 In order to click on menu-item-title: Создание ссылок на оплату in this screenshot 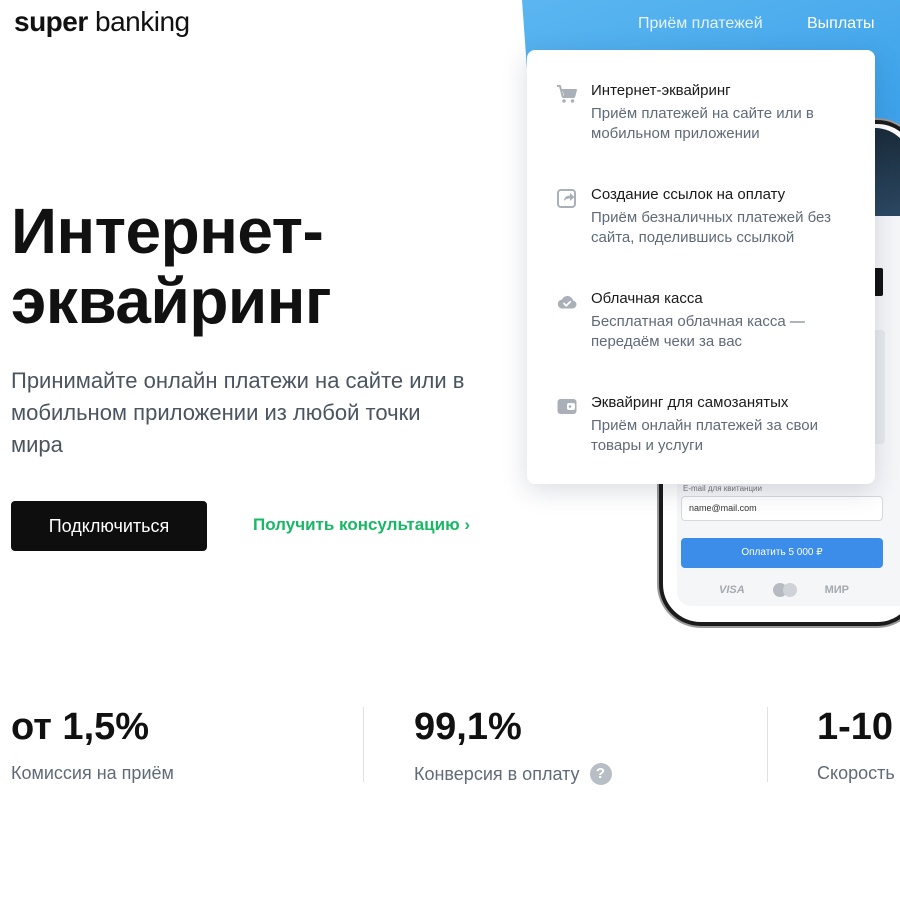, I will do `click(688, 194)`.